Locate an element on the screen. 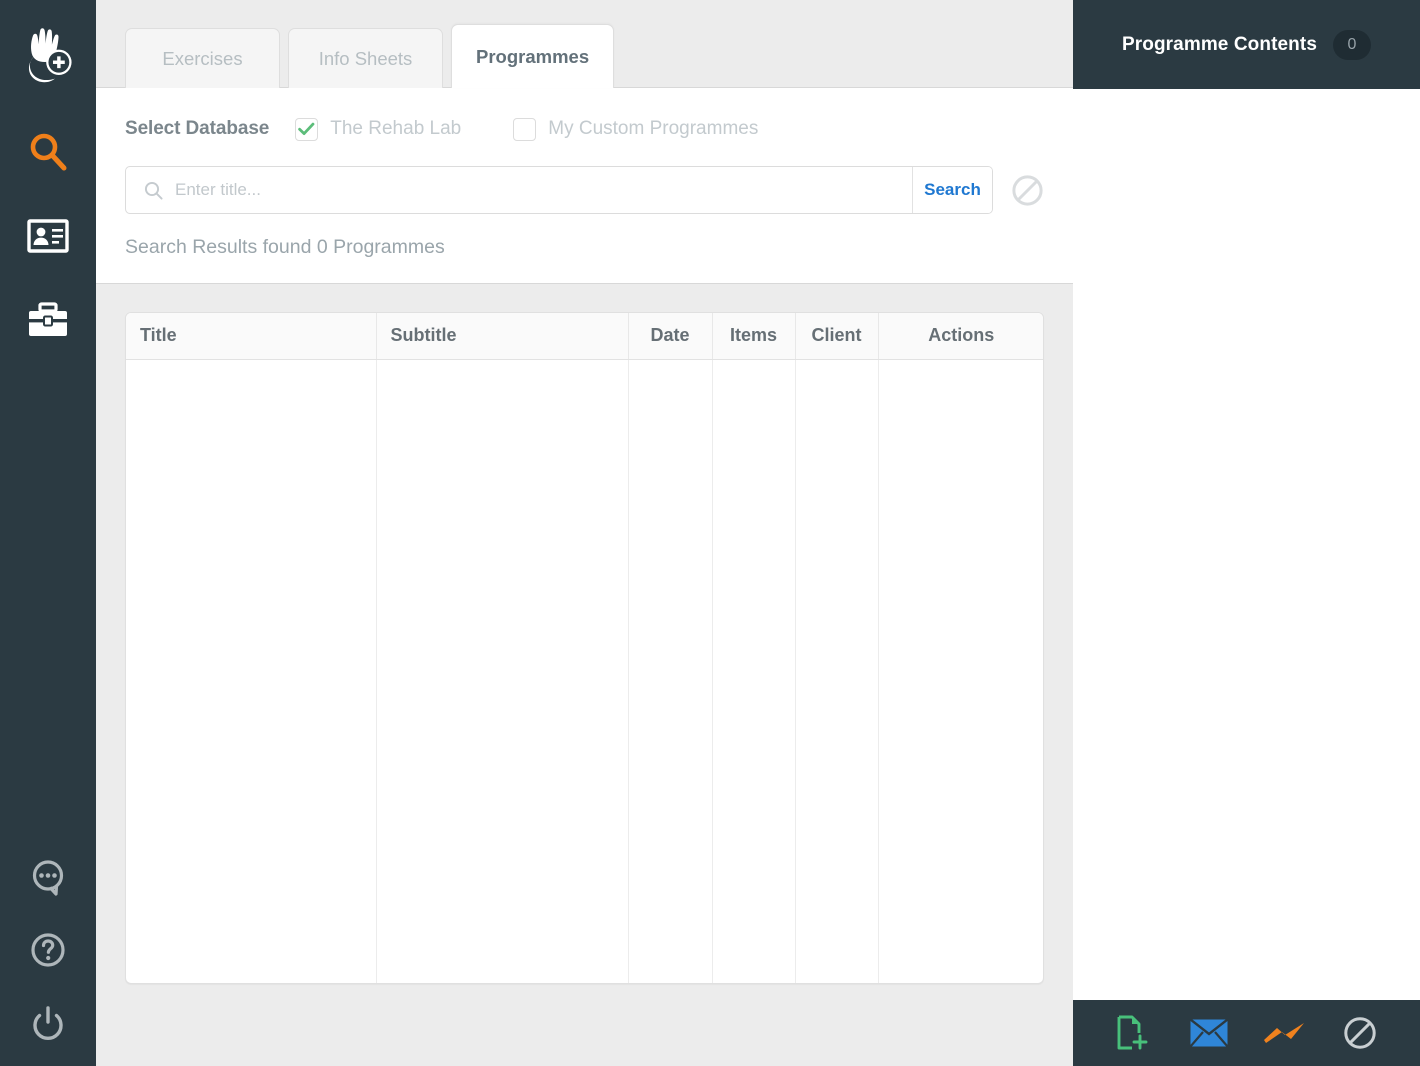 This screenshot has height=1066, width=1420. sidebar-item-help is located at coordinates (48, 950).